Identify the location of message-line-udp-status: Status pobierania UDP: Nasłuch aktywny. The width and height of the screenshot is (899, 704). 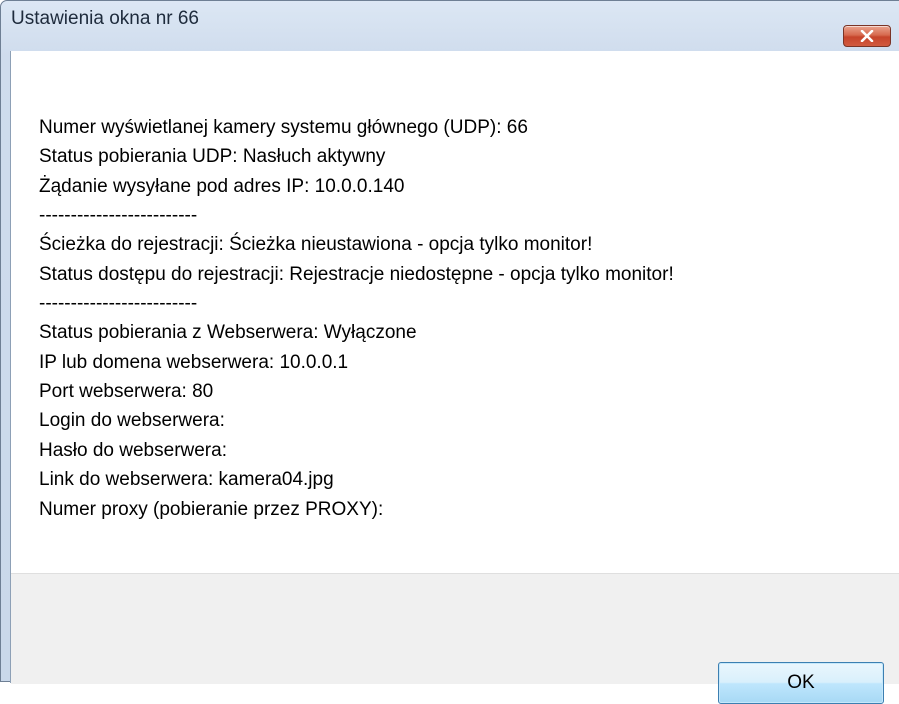
(212, 156).